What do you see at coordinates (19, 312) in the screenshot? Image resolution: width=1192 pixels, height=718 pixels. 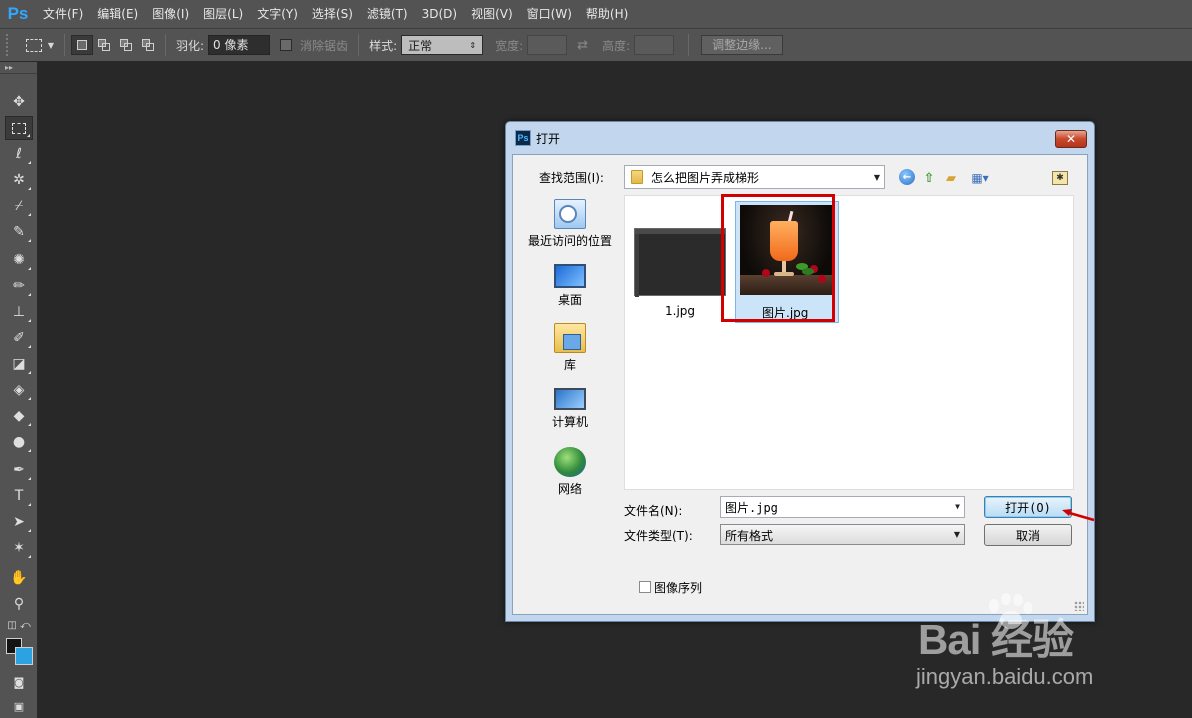 I see `clone-stamp-tool-icon: ⊥` at bounding box center [19, 312].